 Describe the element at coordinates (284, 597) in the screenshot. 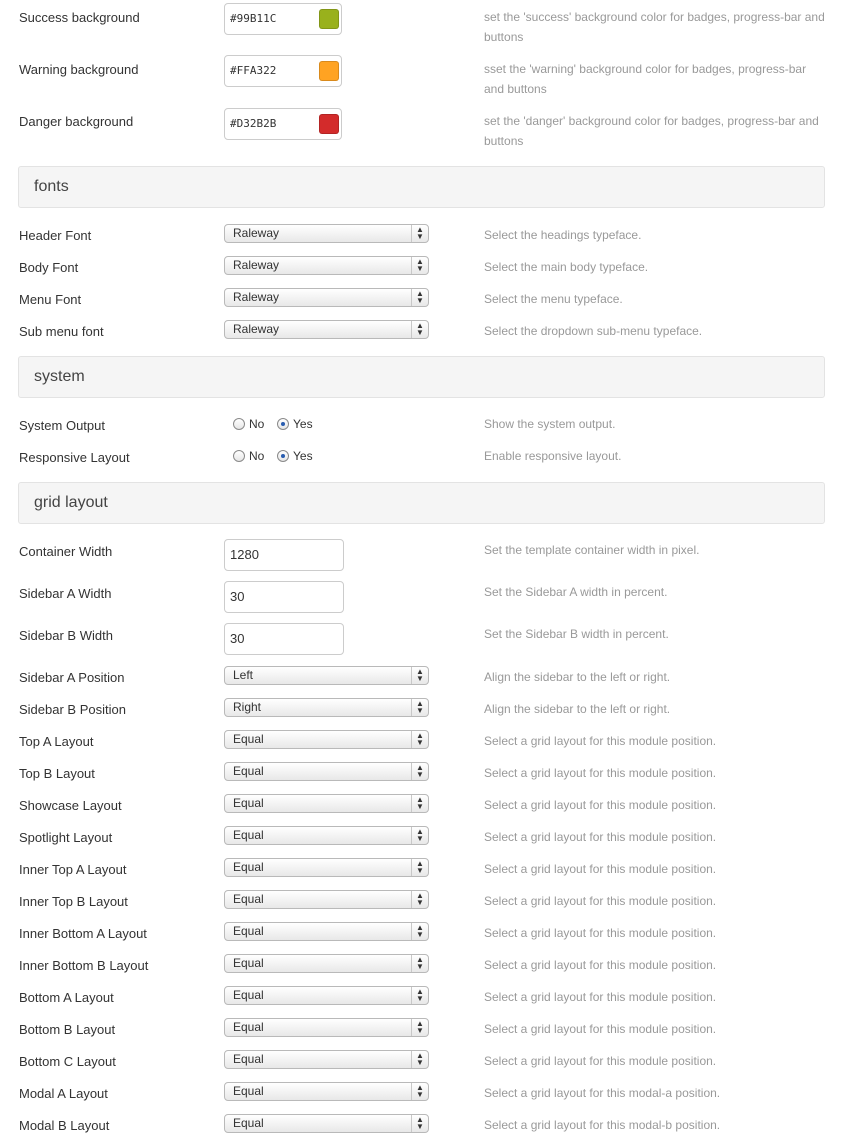

I see `sidebar-a-width-input: 30` at that location.